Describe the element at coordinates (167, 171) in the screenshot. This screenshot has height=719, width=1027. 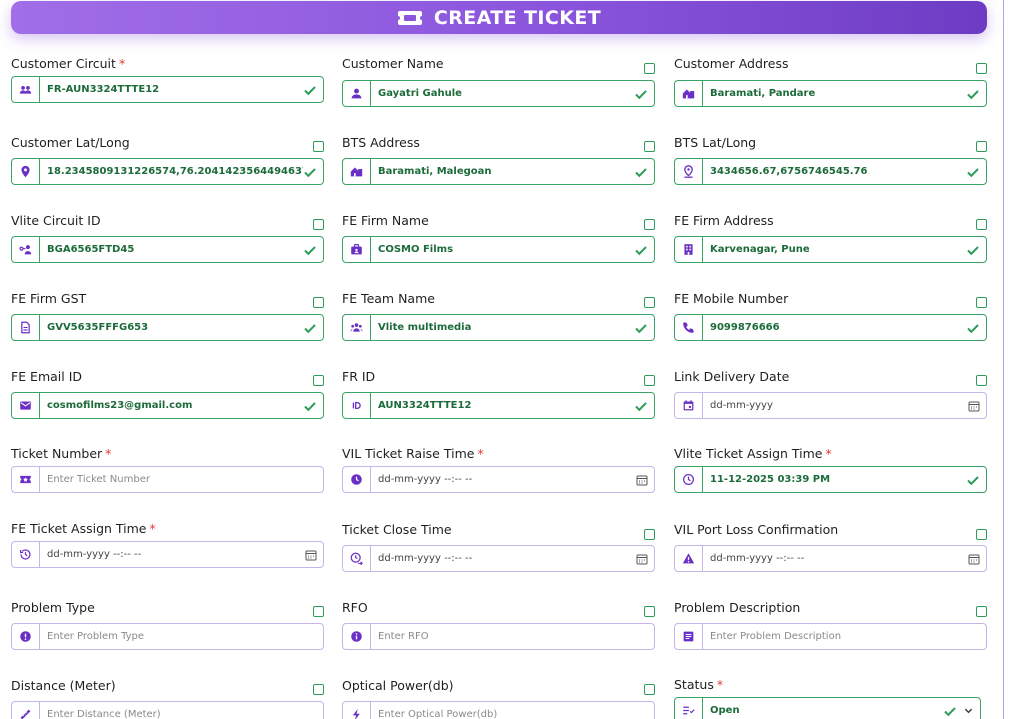
I see `customer-latlong-input: 18.2345809131226574,76.20414235644946374` at that location.